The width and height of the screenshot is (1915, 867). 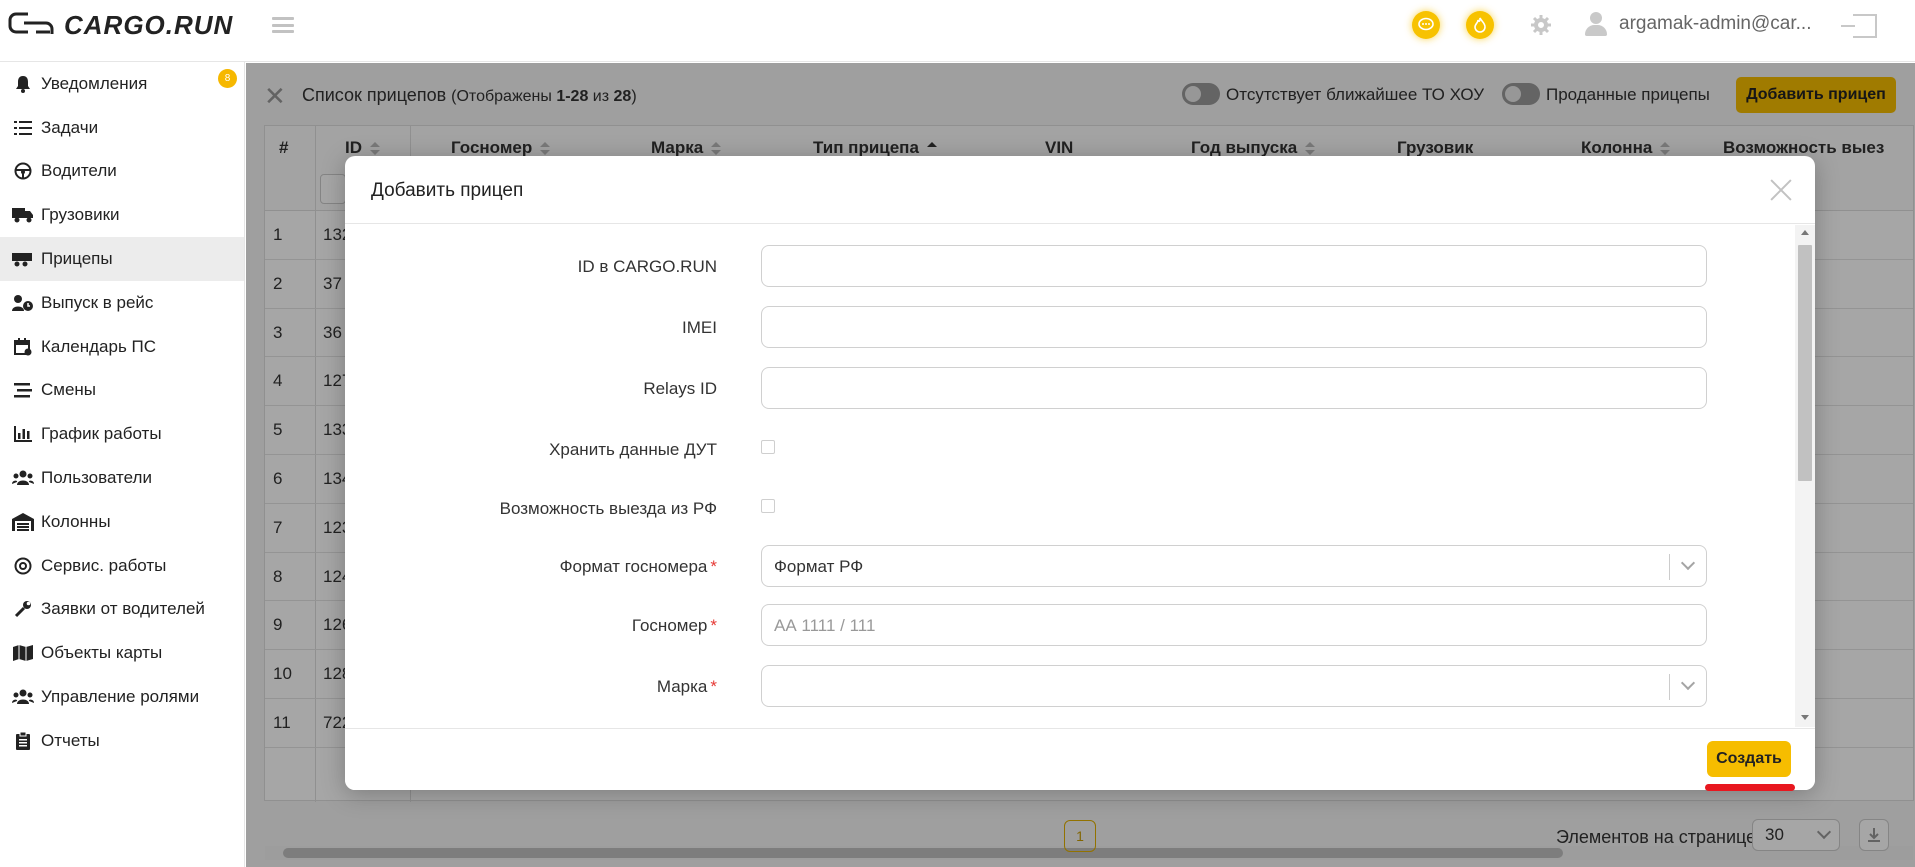 I want to click on sidebar-item-label: Колонны, so click(x=76, y=521).